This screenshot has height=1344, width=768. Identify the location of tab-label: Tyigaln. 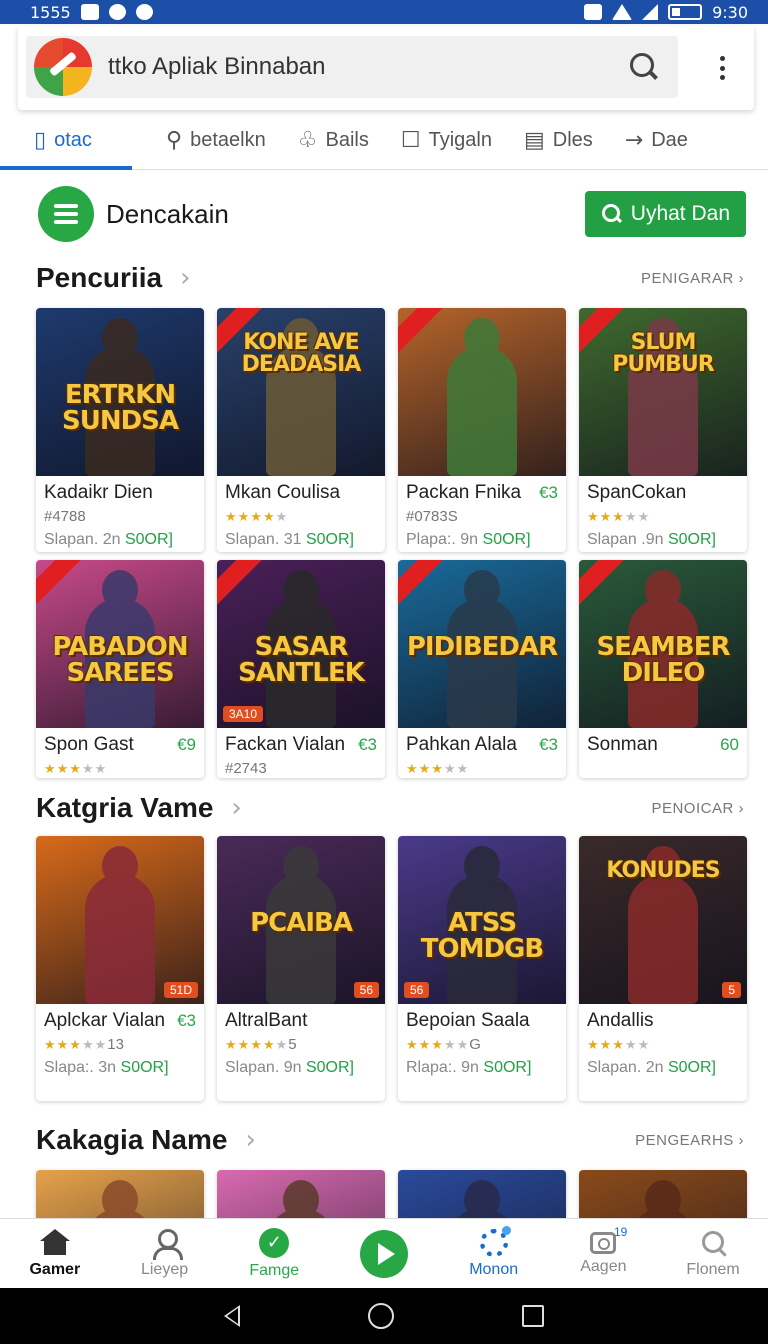
(460, 140).